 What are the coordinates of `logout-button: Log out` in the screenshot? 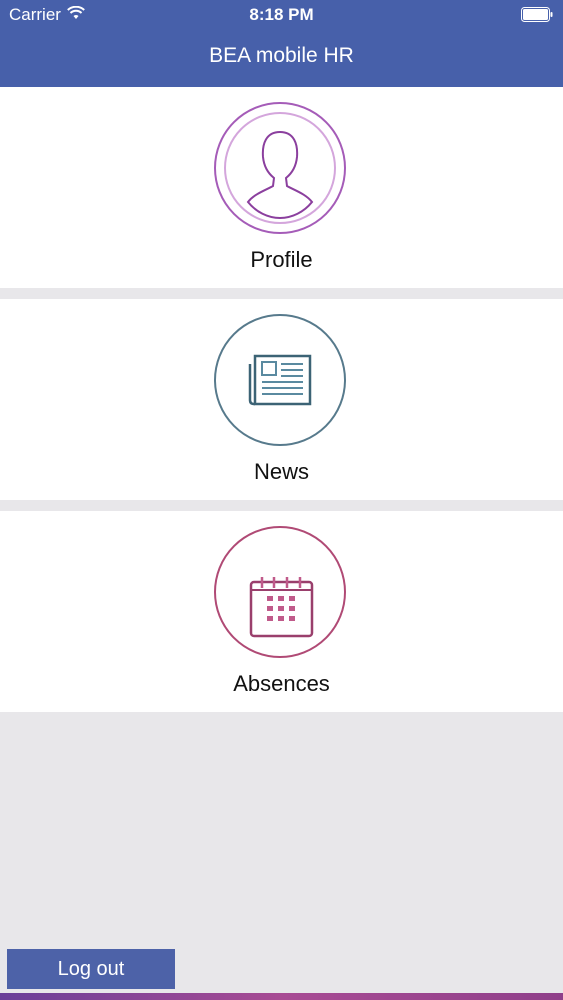 It's located at (91, 969).